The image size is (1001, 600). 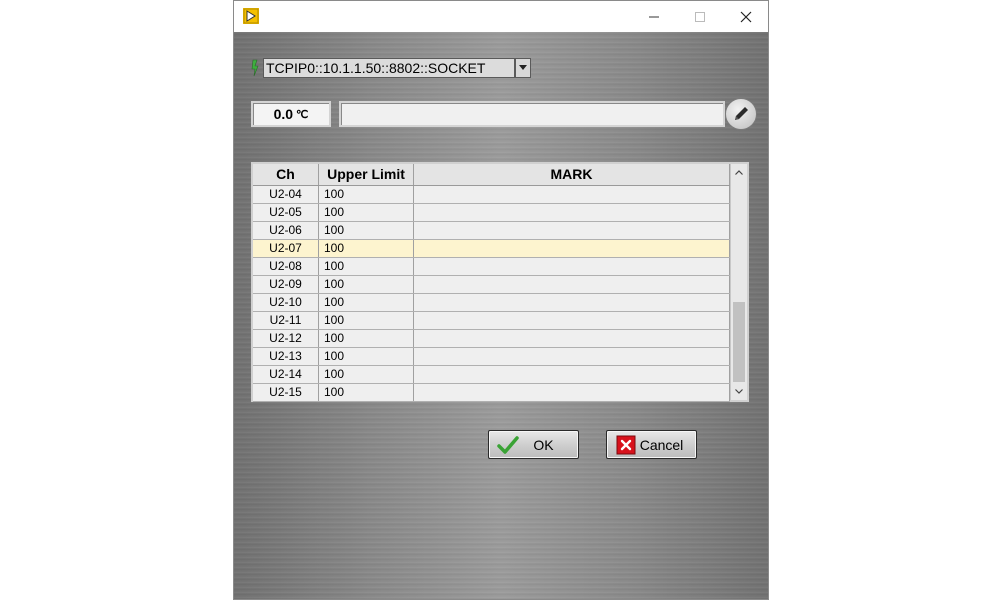 I want to click on table-row: U2-06 100, so click(x=491, y=231).